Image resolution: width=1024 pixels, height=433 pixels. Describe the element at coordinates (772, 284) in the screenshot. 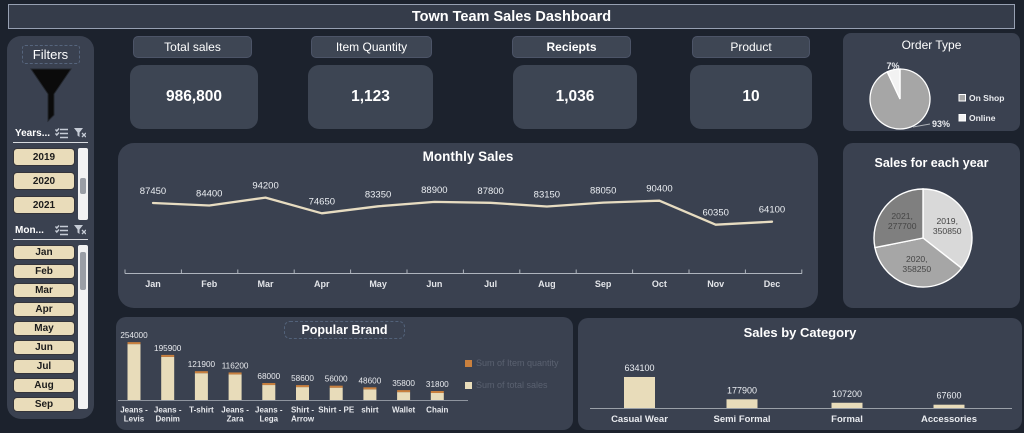

I see `svg-text: Dec` at that location.